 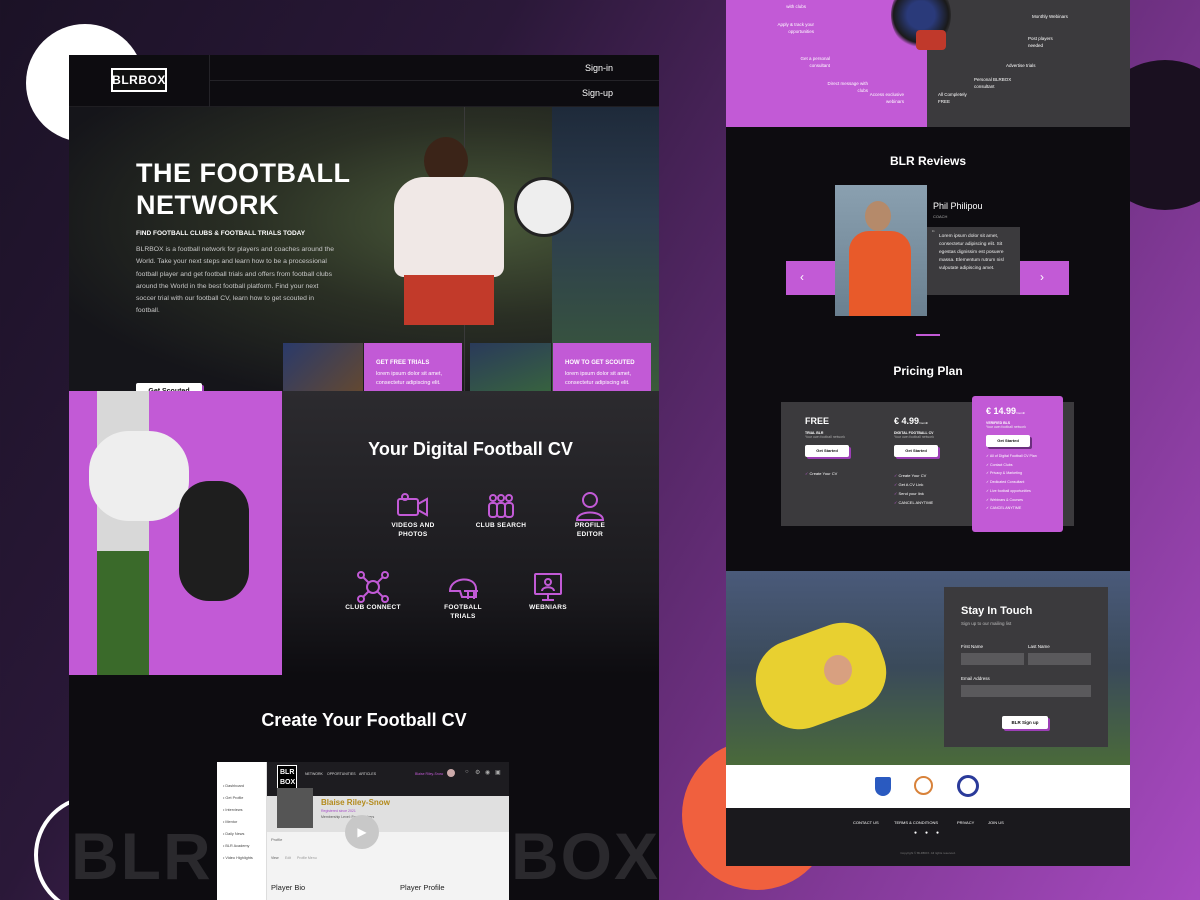 What do you see at coordinates (940, 216) in the screenshot?
I see `reviewer-role: COACH` at bounding box center [940, 216].